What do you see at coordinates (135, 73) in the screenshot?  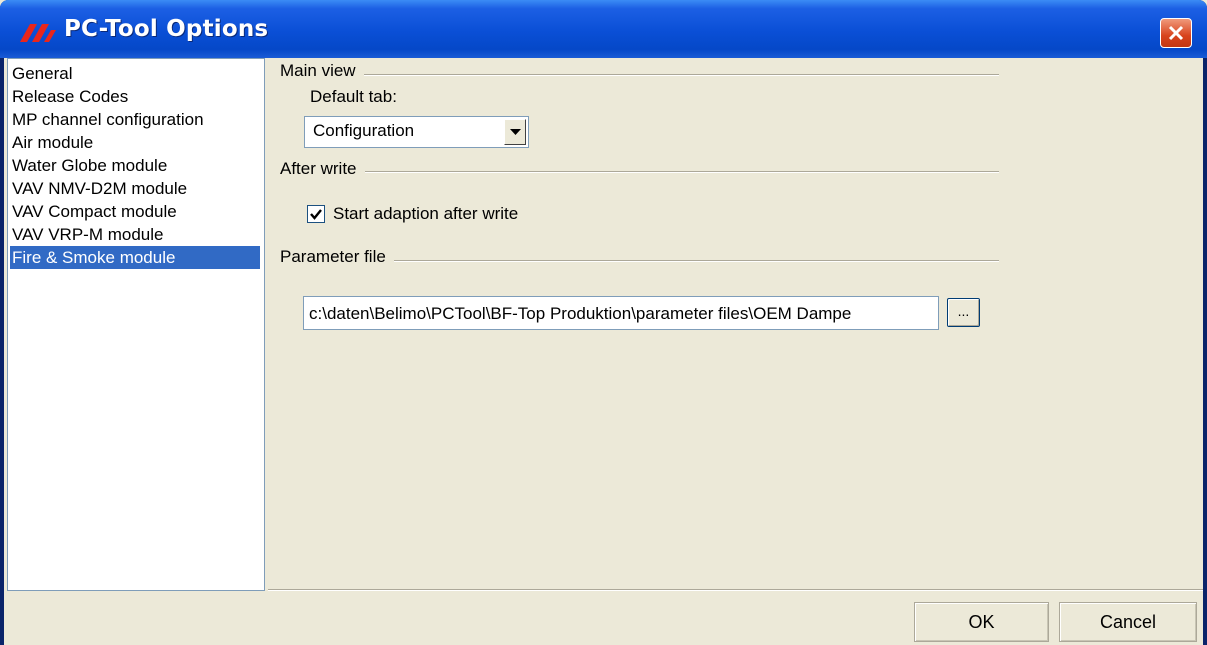 I see `nav-item-general: General` at bounding box center [135, 73].